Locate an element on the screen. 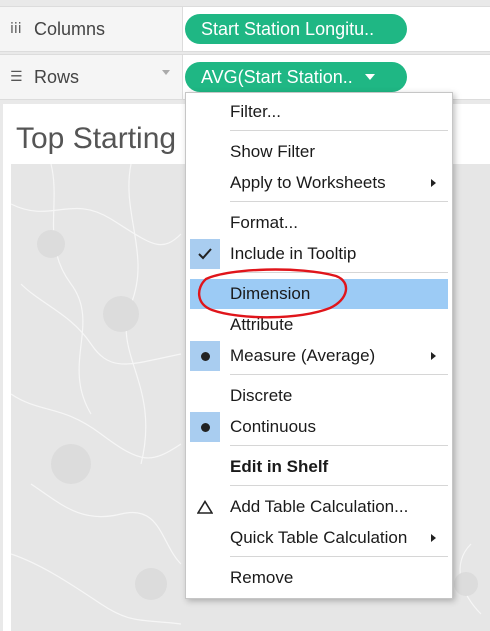 The width and height of the screenshot is (490, 631). menu-item-discrete: Discrete is located at coordinates (319, 396).